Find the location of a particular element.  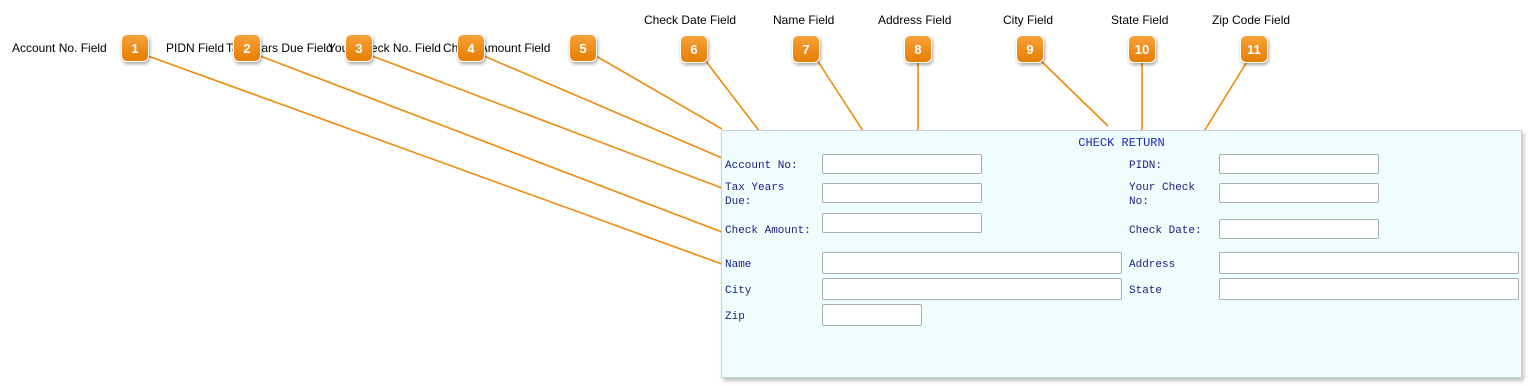

callout-badge-8: 8 is located at coordinates (918, 49).